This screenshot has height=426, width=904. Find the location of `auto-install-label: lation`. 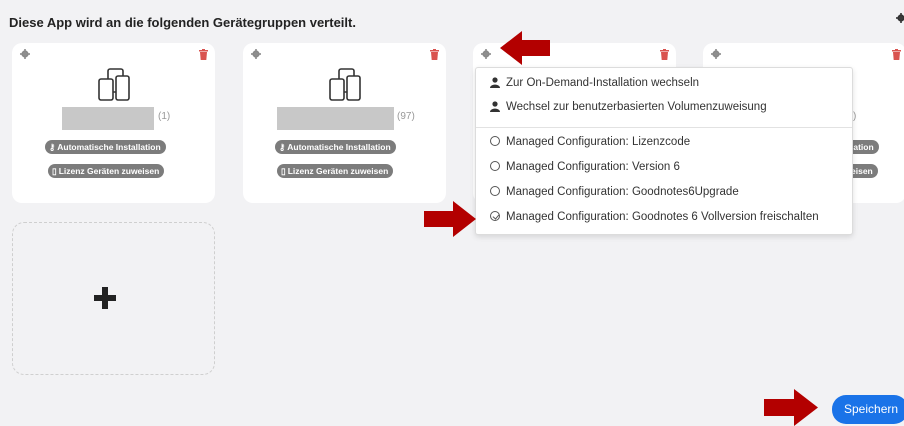

auto-install-label: lation is located at coordinates (862, 147).